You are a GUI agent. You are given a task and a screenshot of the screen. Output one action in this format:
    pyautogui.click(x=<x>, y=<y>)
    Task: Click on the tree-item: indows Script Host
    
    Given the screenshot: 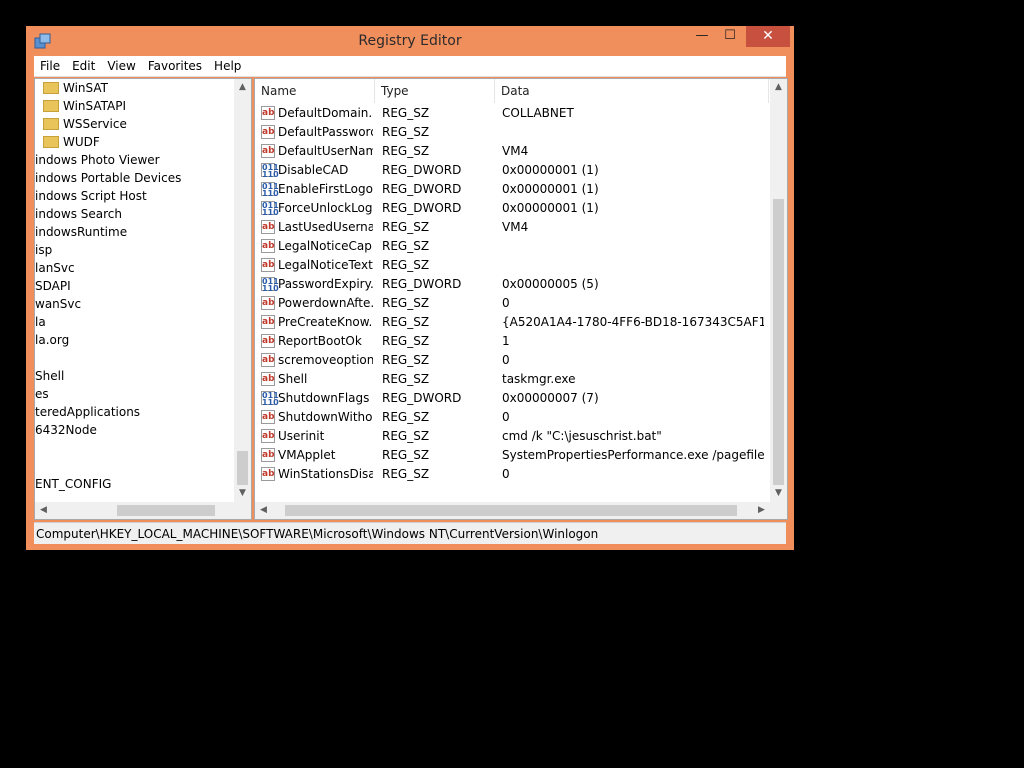 What is the action you would take?
    pyautogui.click(x=91, y=196)
    